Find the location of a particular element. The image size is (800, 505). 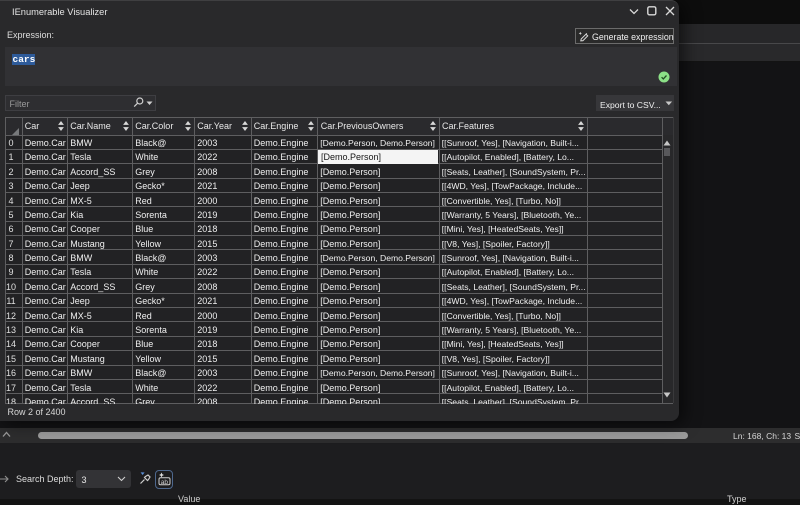

svg-text: ab is located at coordinates (164, 482).